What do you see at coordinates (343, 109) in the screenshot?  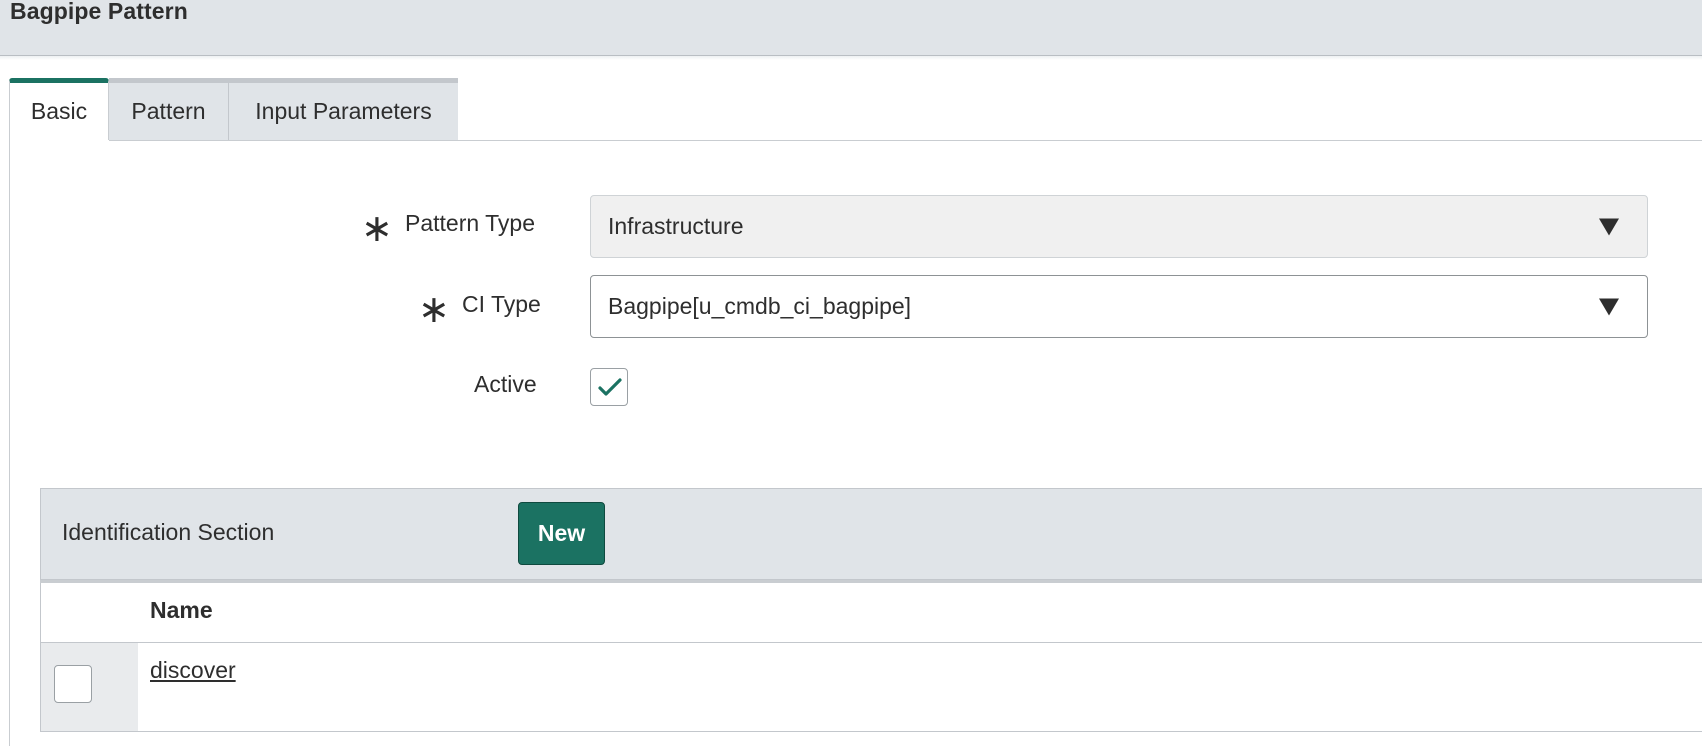 I see `tab-input-parameters: Input Parameters` at bounding box center [343, 109].